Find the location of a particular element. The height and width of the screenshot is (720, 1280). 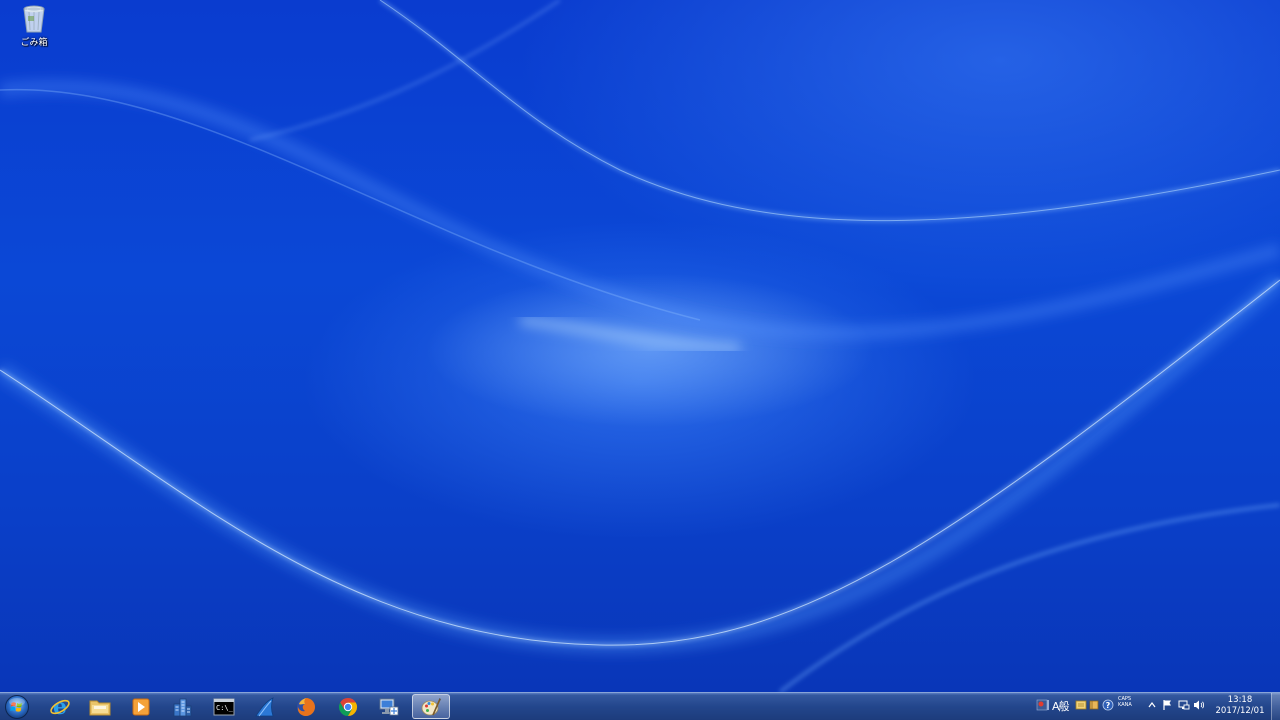

tray-volume-button is located at coordinates (1199, 705).